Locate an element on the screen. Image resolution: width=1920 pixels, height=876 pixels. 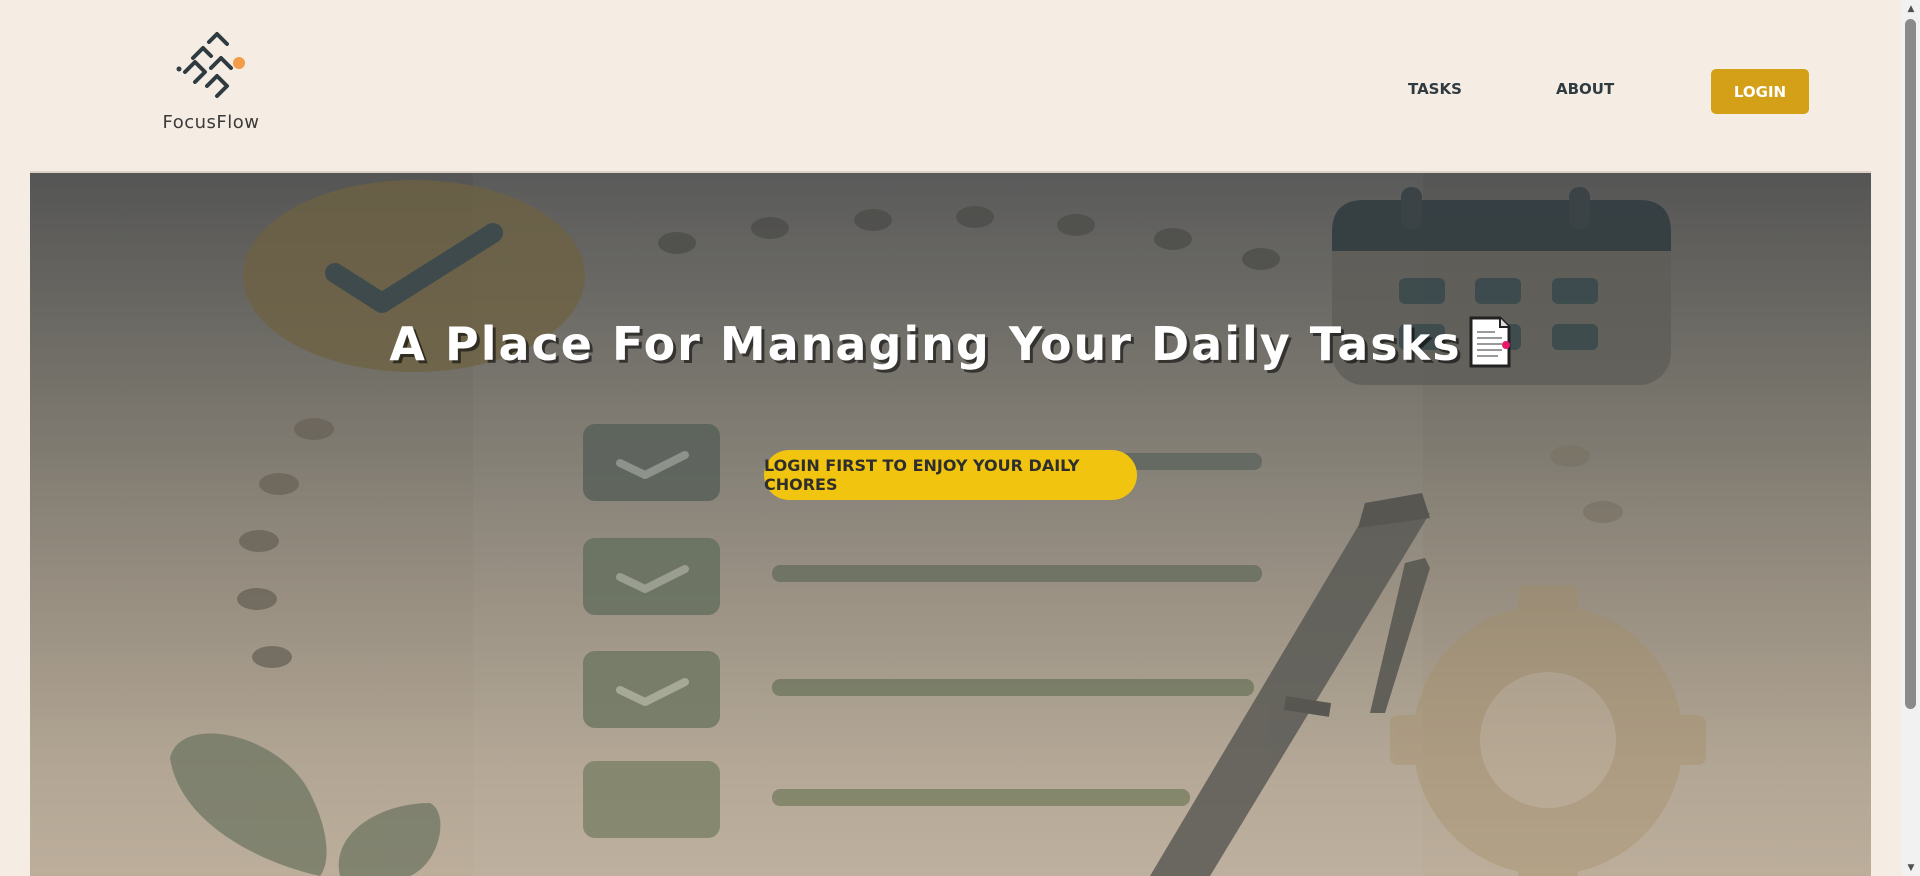
document-icon is located at coordinates (1490, 347).